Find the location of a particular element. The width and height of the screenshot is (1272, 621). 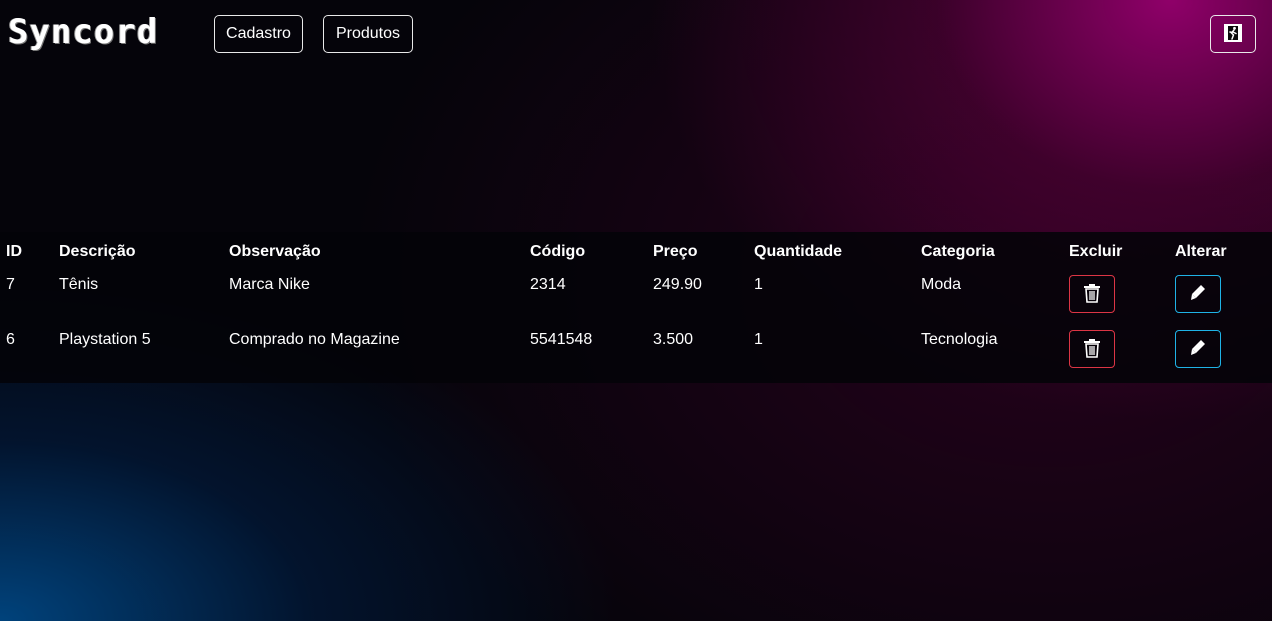

cell-codigo: 5541548 is located at coordinates (561, 339).